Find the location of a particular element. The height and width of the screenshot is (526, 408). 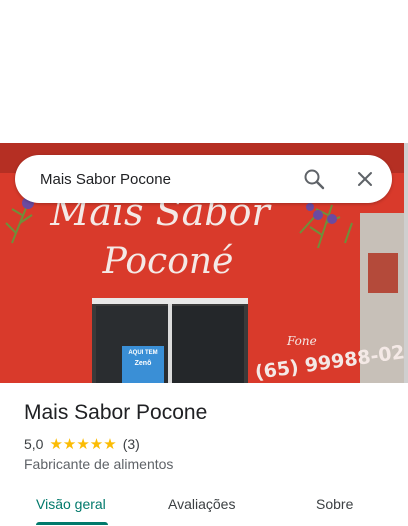

tab-about: Sobre is located at coordinates (334, 504).